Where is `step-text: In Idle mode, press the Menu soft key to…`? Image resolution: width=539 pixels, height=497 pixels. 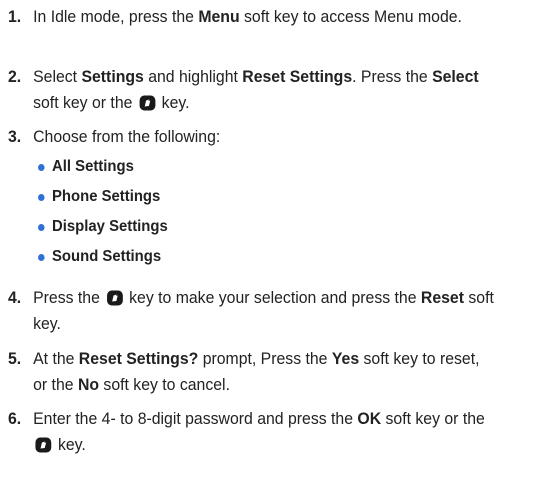
step-text: In Idle mode, press the Menu soft key to… is located at coordinates (264, 17).